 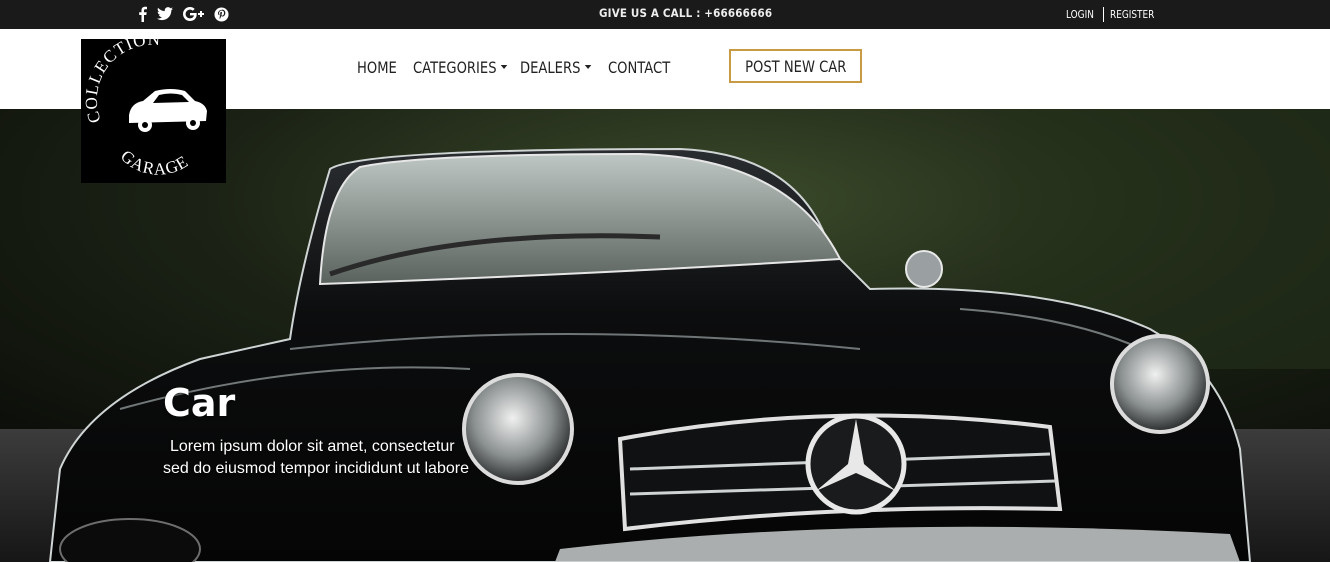 What do you see at coordinates (221, 14) in the screenshot?
I see `pinterest-icon` at bounding box center [221, 14].